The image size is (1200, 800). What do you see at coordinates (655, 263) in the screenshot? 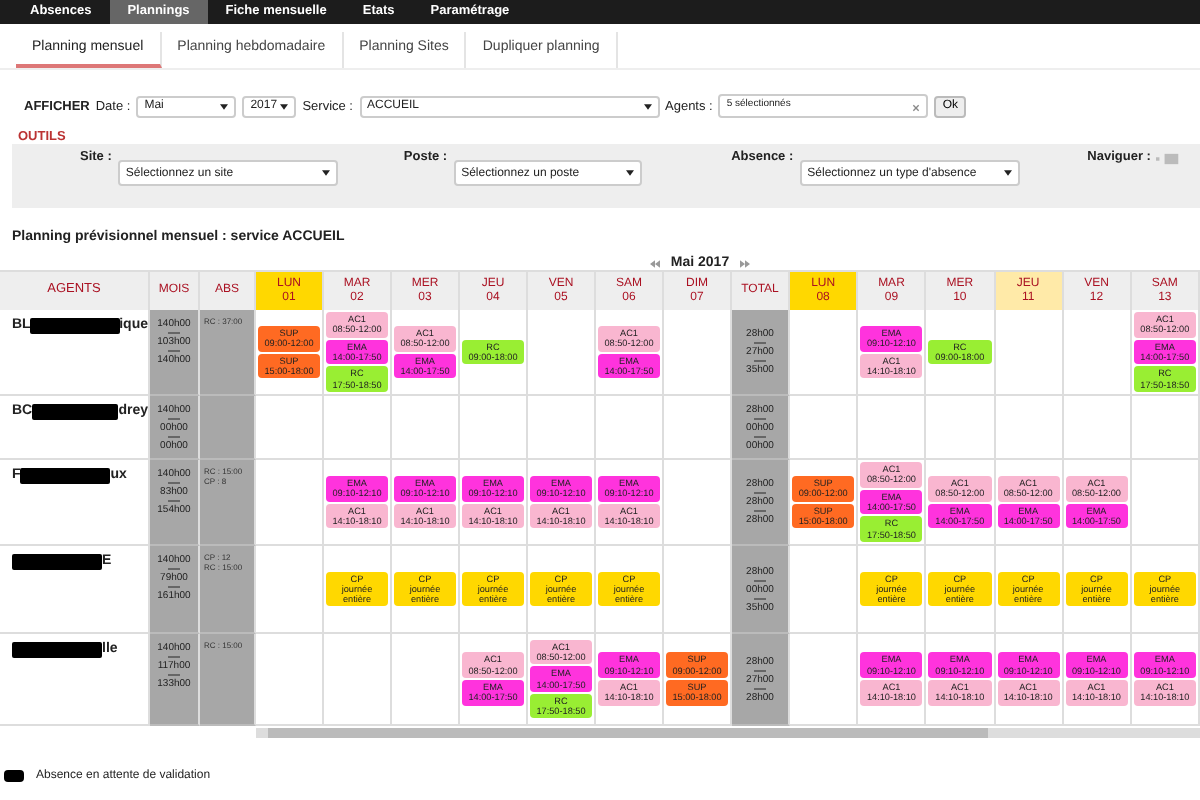
I see `previous-icon` at bounding box center [655, 263].